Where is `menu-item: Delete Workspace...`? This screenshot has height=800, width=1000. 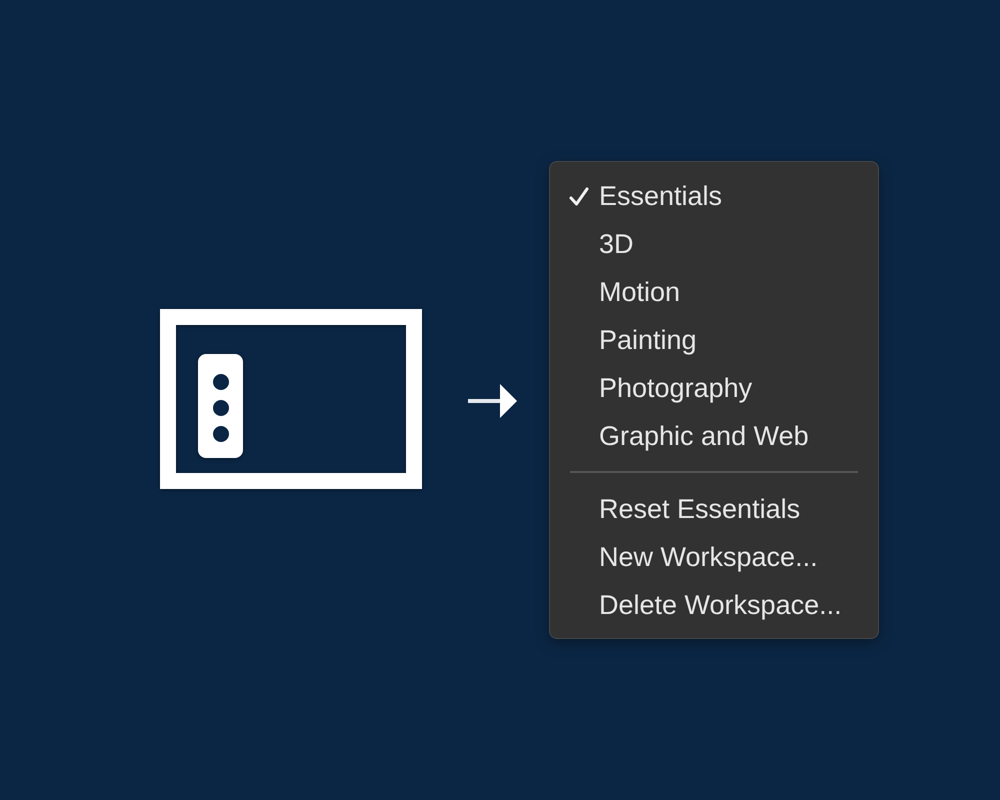 menu-item: Delete Workspace... is located at coordinates (714, 606).